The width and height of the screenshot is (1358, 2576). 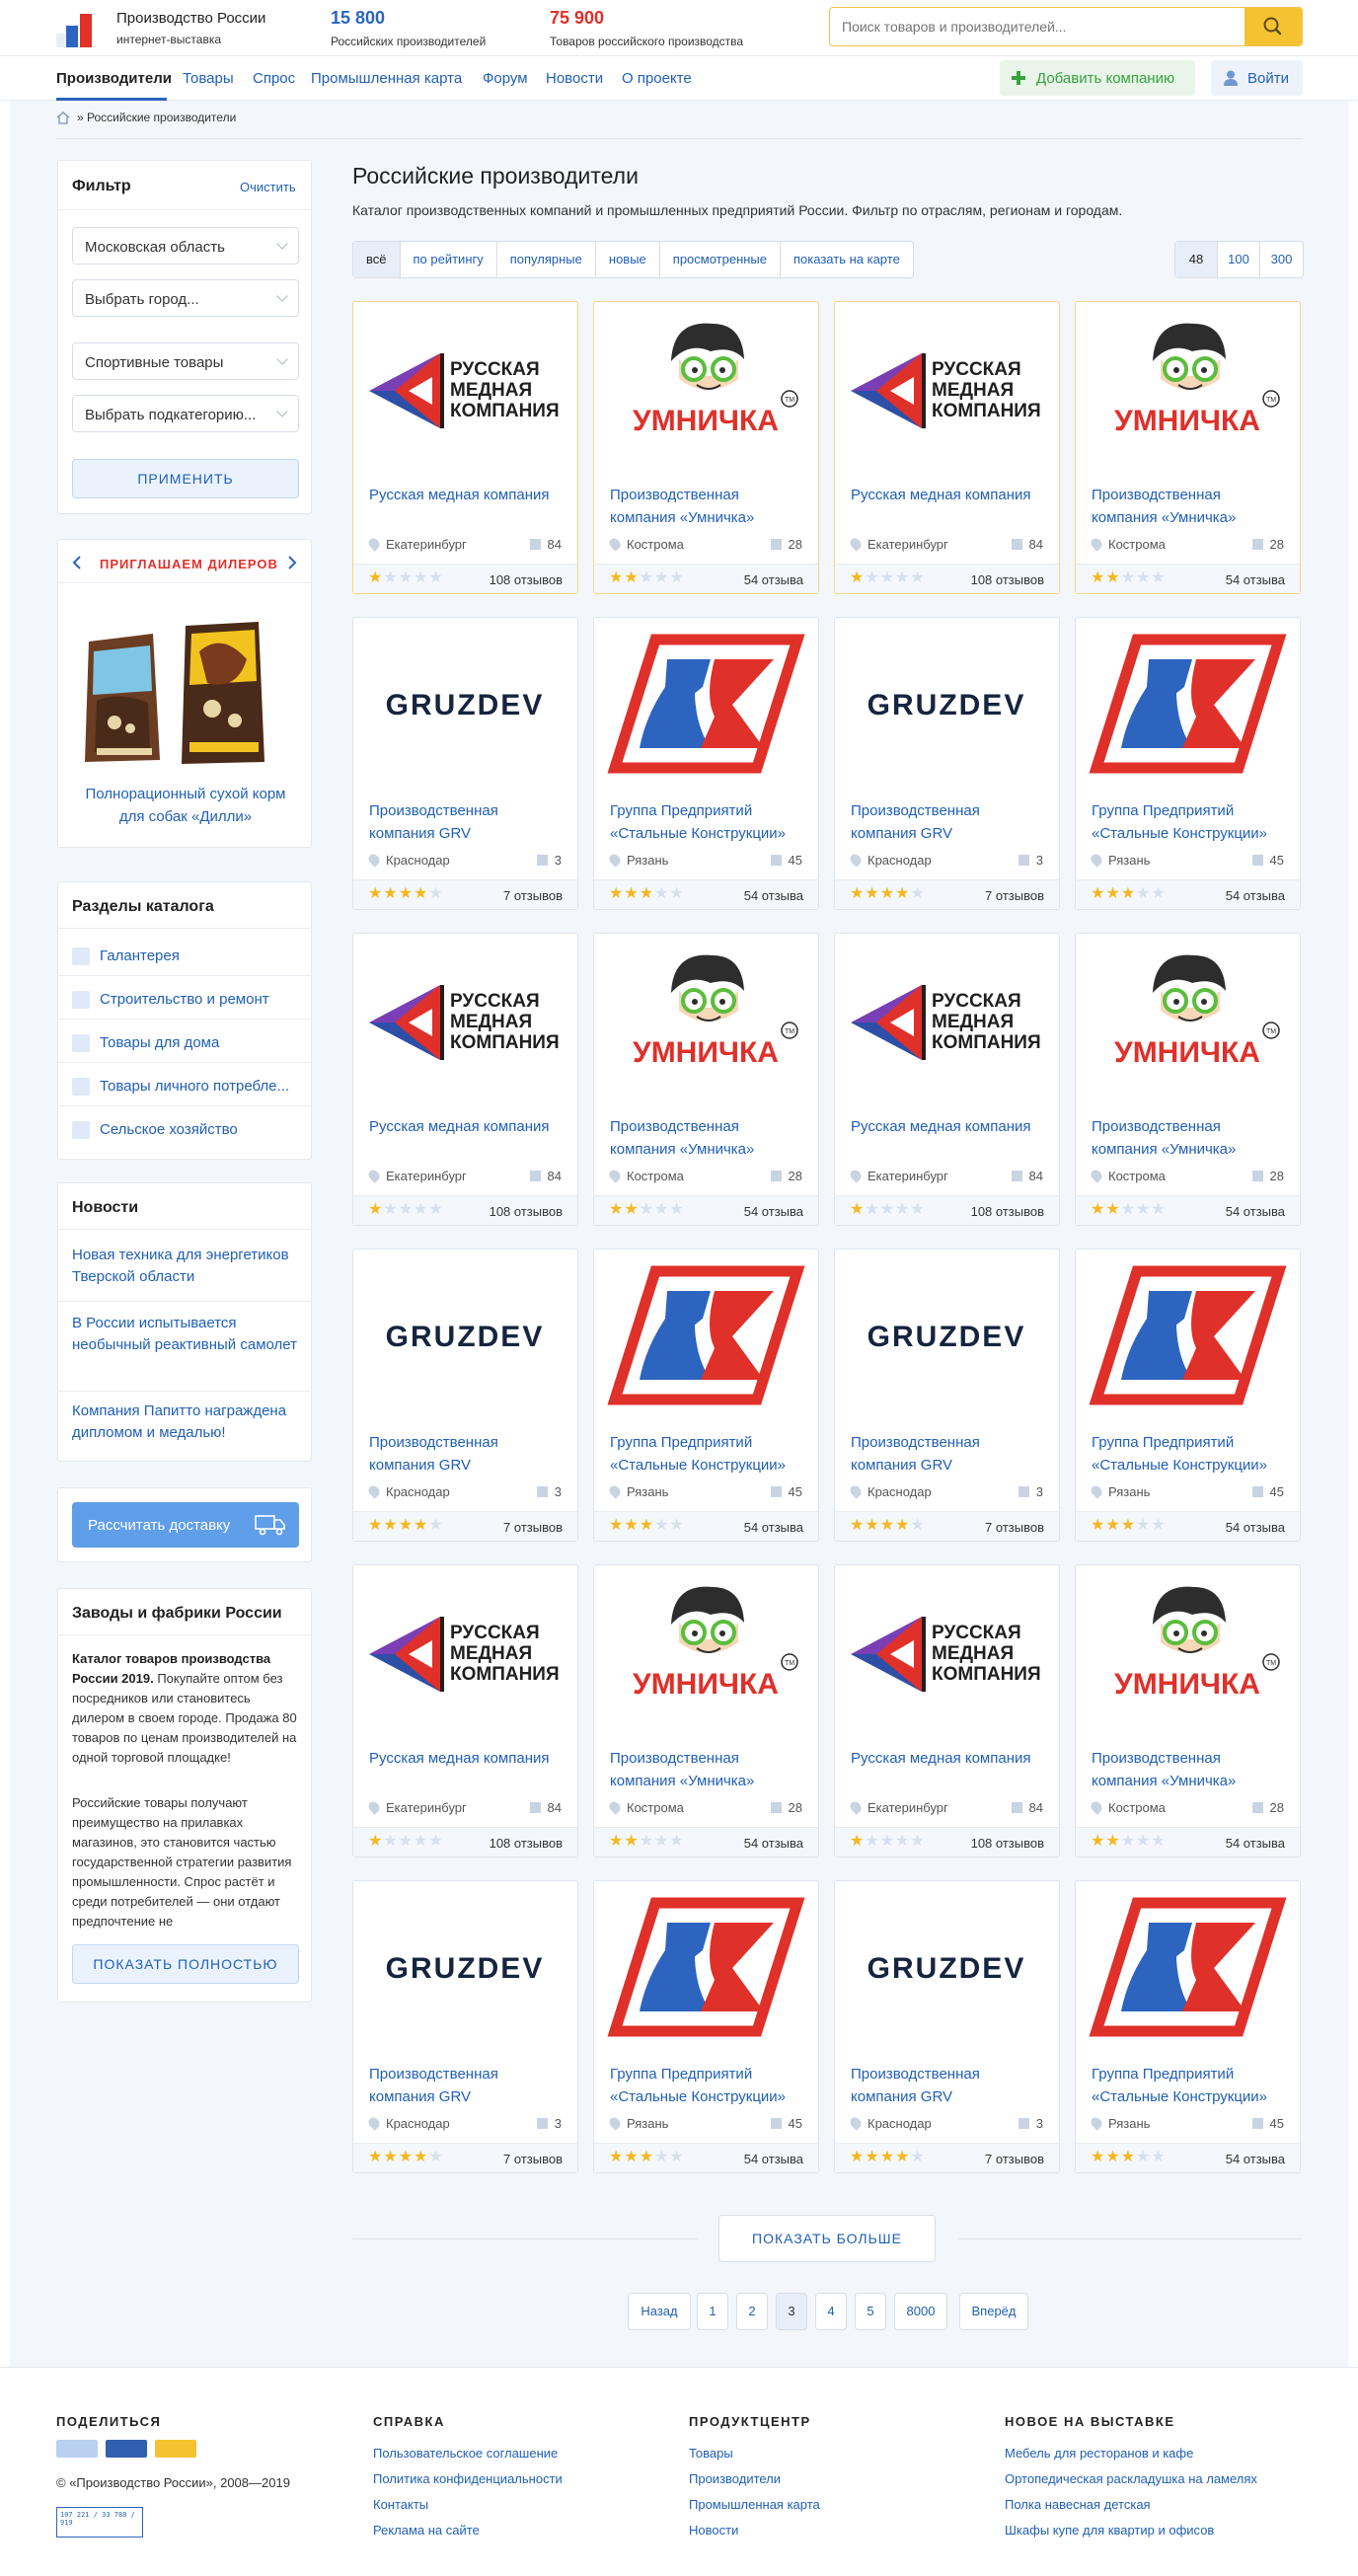 What do you see at coordinates (574, 78) in the screenshot?
I see `nav-news: Новости` at bounding box center [574, 78].